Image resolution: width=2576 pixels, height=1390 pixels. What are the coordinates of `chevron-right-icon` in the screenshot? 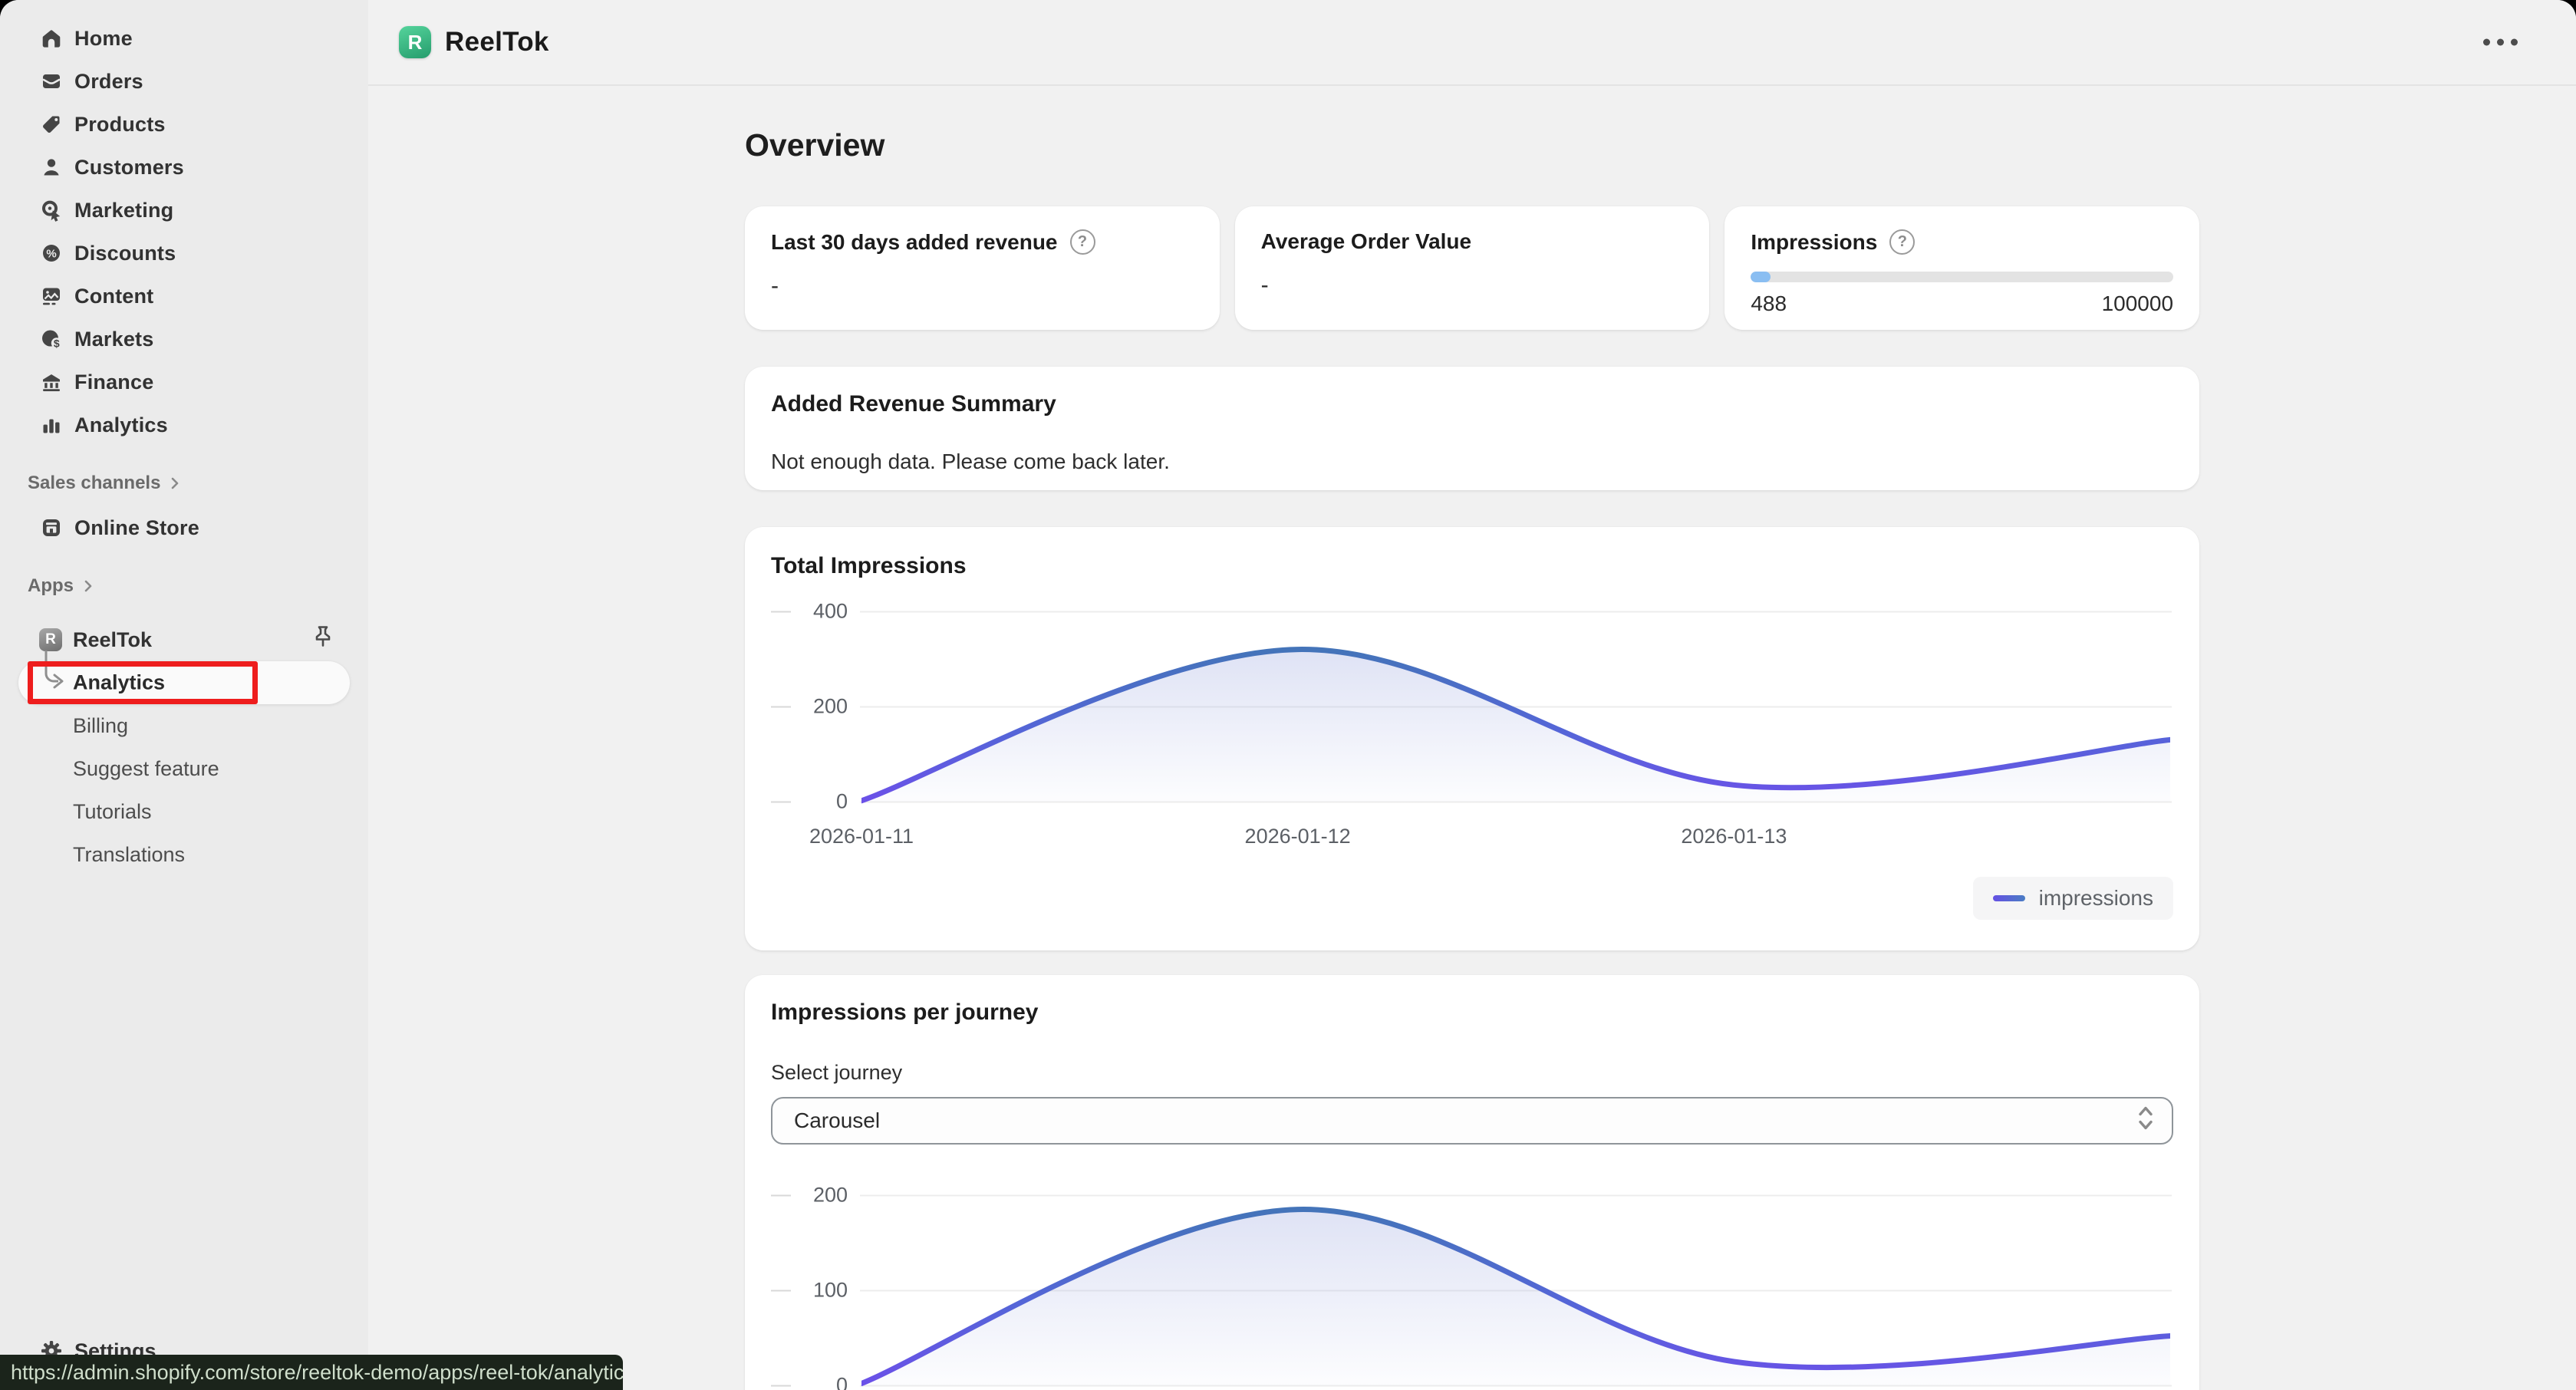 It's located at (88, 586).